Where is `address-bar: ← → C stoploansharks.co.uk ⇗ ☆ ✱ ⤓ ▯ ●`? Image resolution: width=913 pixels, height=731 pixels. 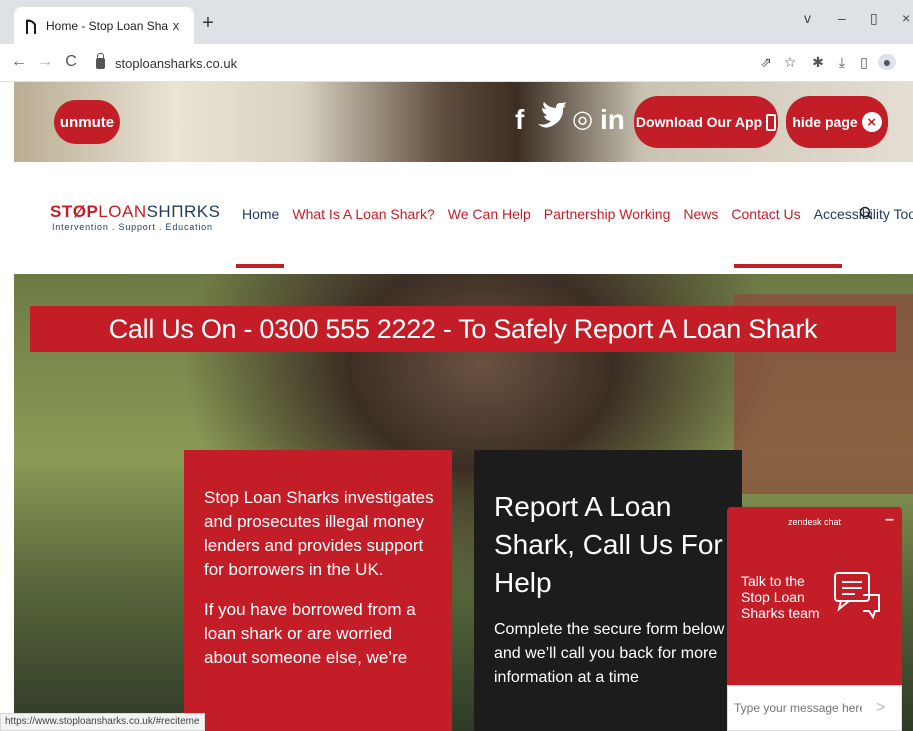
address-bar: ← → C stoploansharks.co.uk ⇗ ☆ ✱ ⤓ ▯ ● is located at coordinates (456, 63).